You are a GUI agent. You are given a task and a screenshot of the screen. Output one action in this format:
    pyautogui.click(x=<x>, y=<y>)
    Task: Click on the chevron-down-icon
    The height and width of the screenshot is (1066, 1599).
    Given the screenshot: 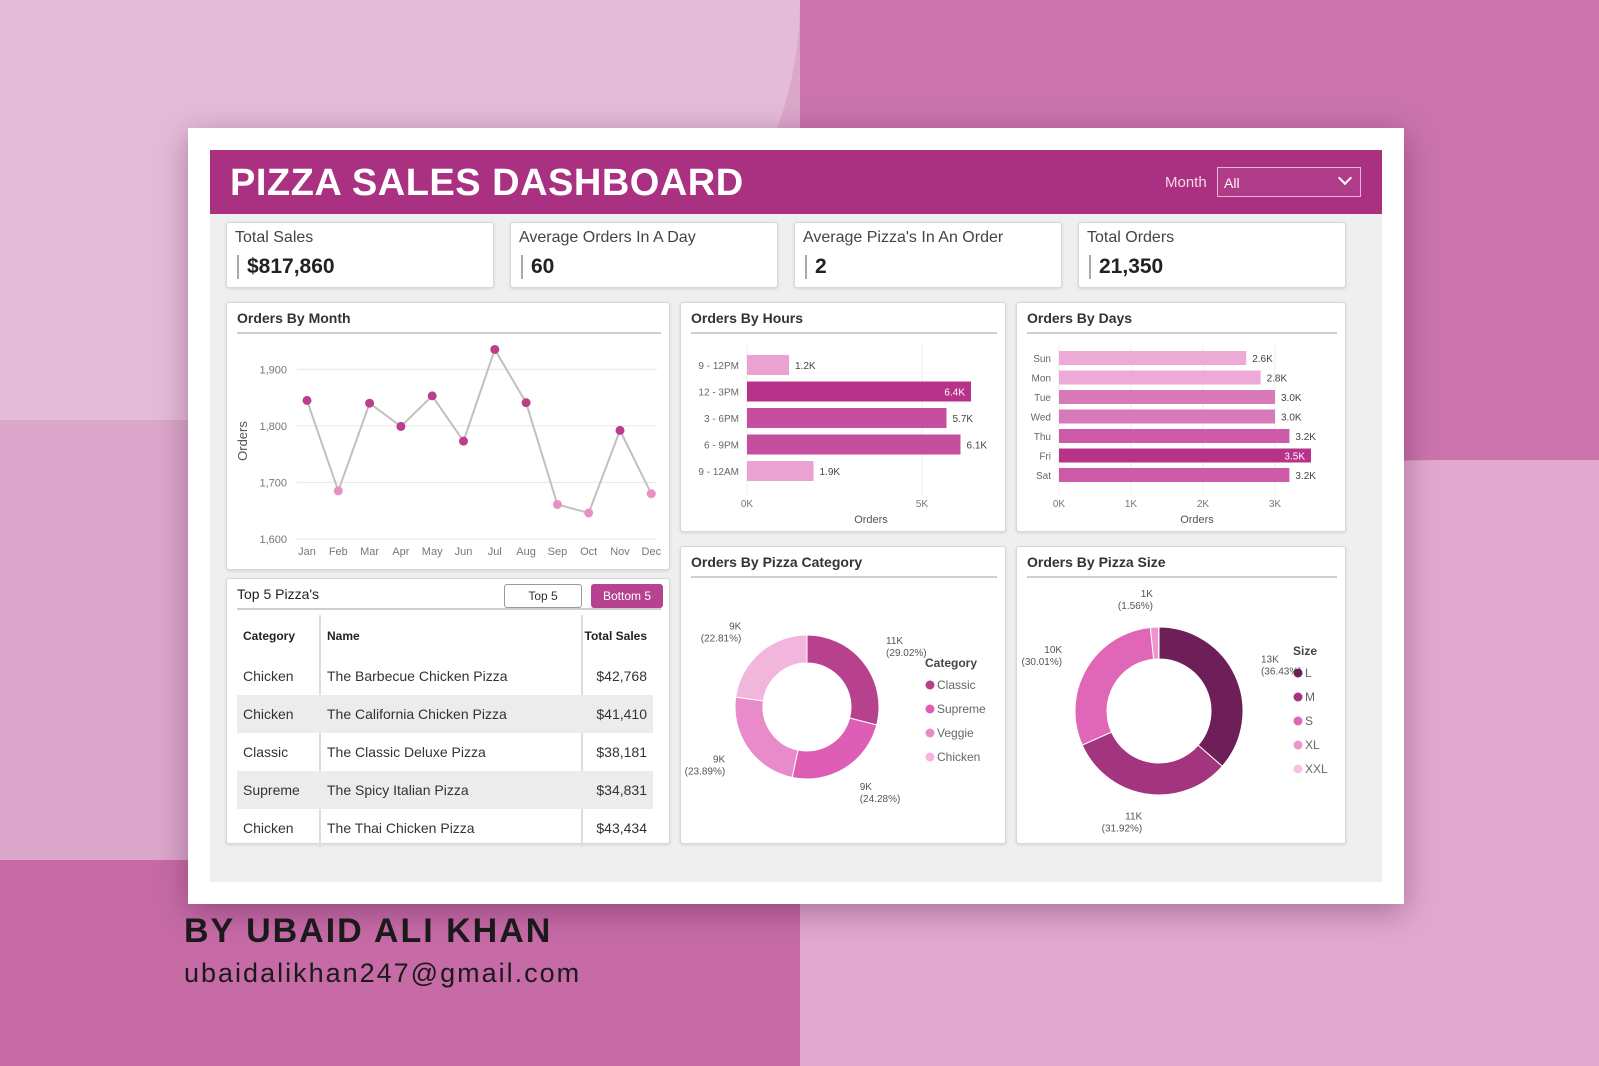 What is the action you would take?
    pyautogui.click(x=1345, y=178)
    